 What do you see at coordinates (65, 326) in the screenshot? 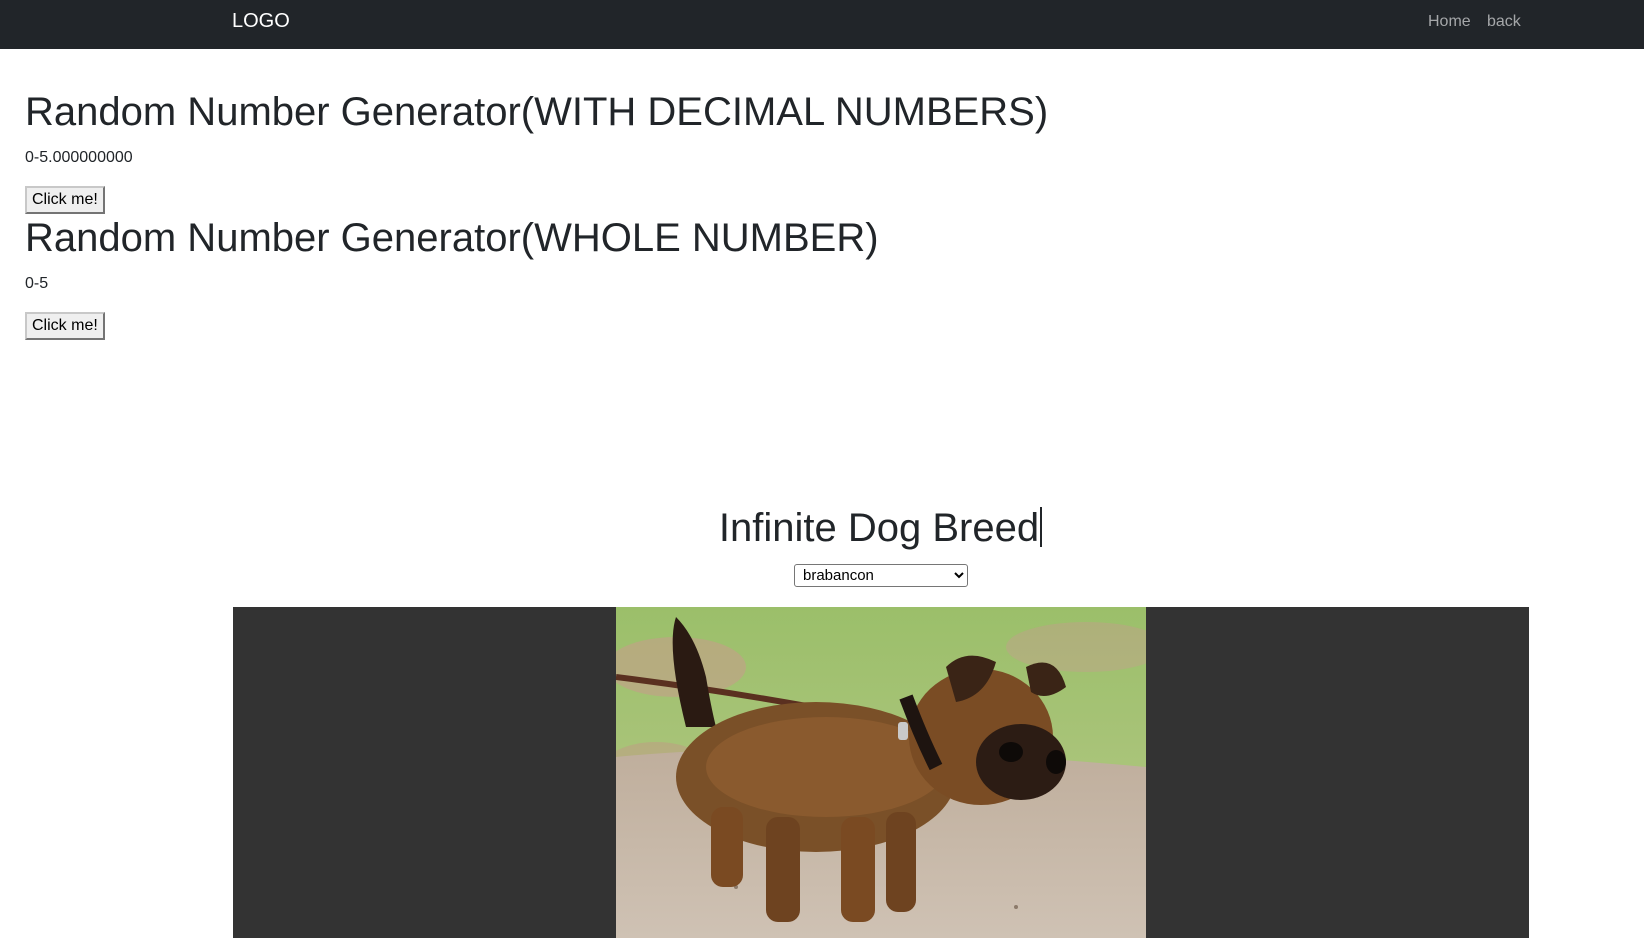
I see `whole-generate-button: Click me!` at bounding box center [65, 326].